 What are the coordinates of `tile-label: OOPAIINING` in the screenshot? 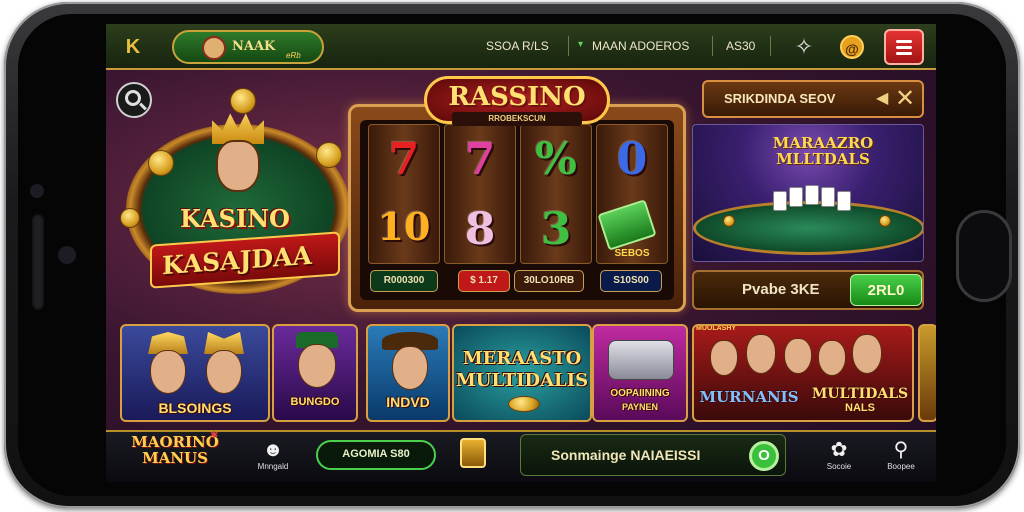 It's located at (640, 393).